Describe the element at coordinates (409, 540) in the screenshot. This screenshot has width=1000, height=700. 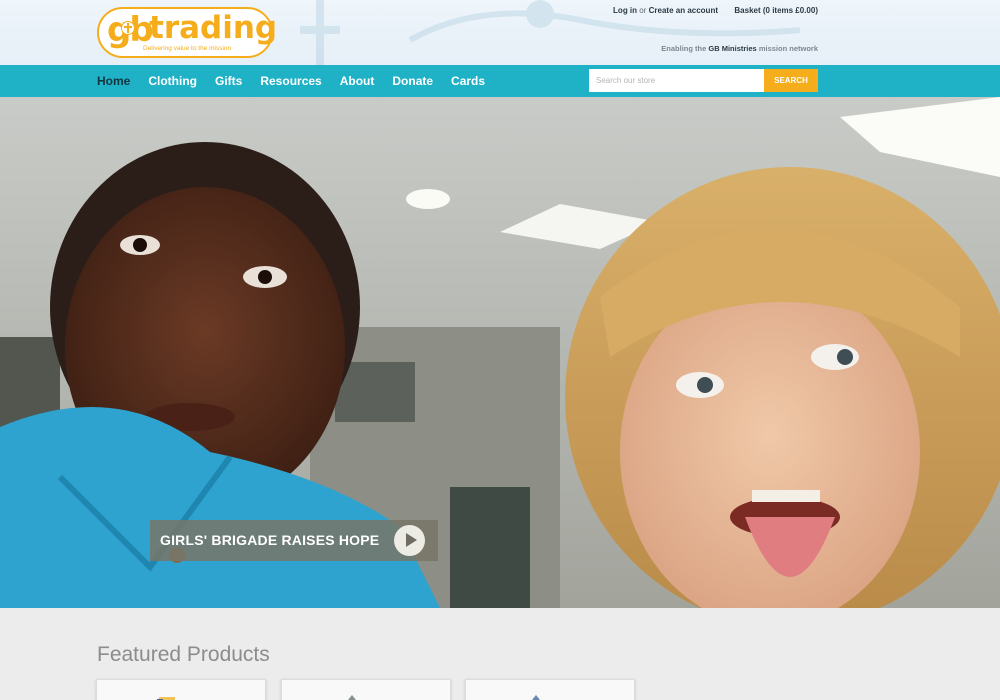
I see `play-icon` at that location.